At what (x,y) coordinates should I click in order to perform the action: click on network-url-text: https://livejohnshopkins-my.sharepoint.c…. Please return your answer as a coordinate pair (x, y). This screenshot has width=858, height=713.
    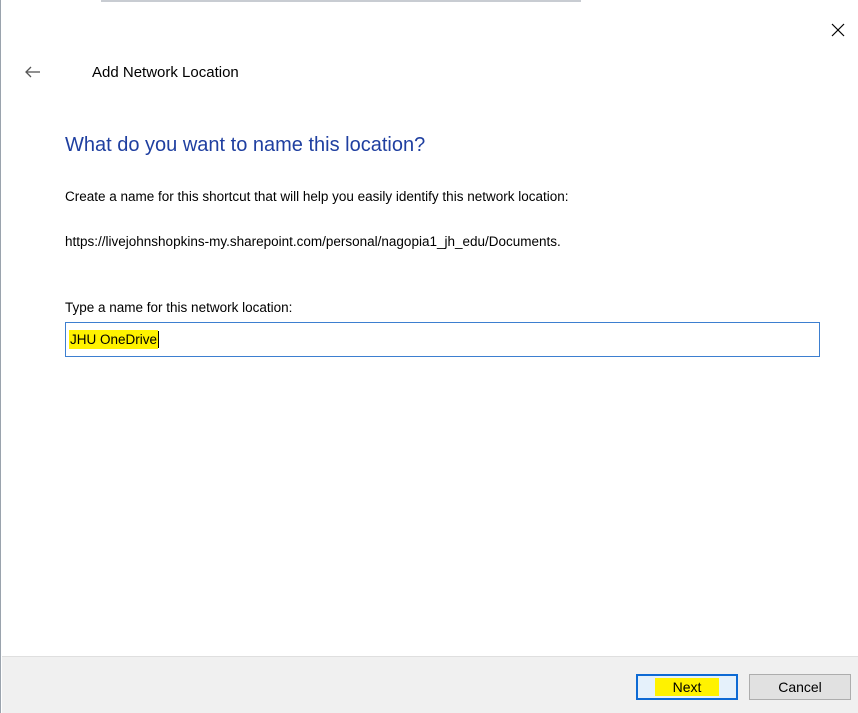
    Looking at the image, I should click on (313, 241).